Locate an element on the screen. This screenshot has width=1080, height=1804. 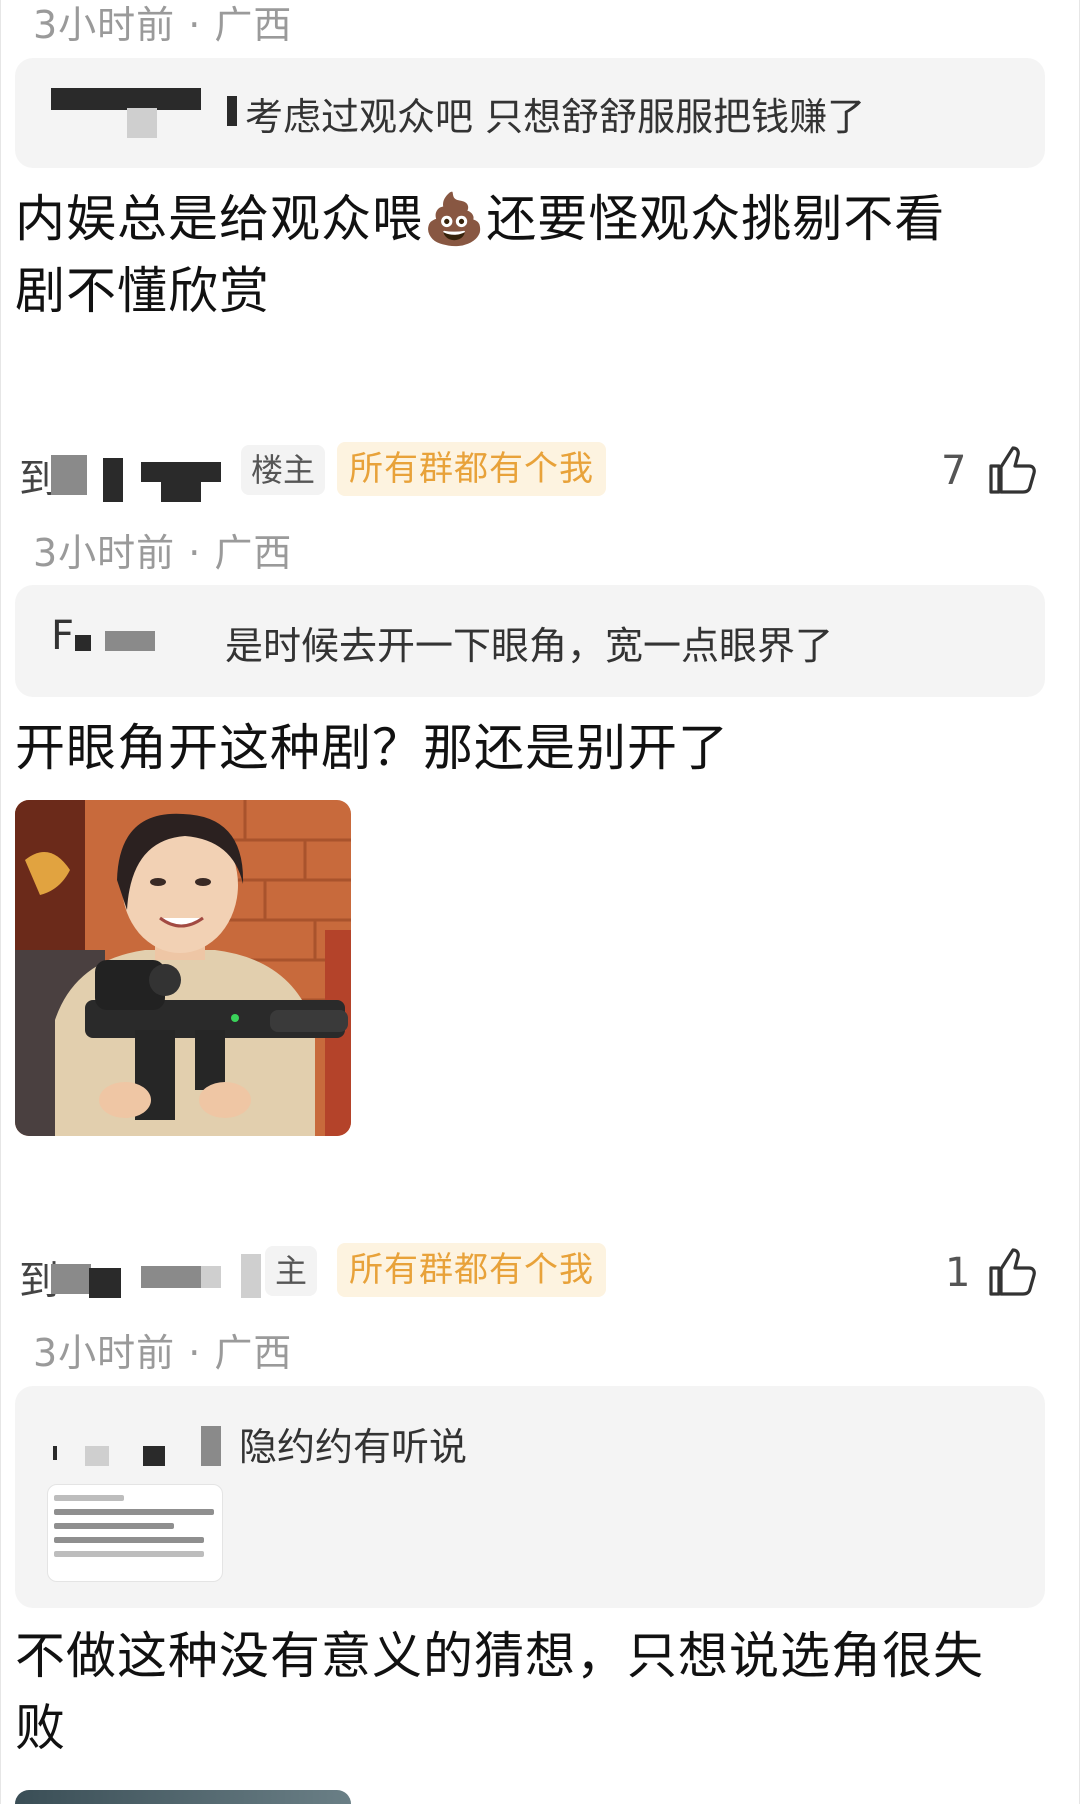
quoted-reply-text: 隐约约有听说 is located at coordinates (353, 1447).